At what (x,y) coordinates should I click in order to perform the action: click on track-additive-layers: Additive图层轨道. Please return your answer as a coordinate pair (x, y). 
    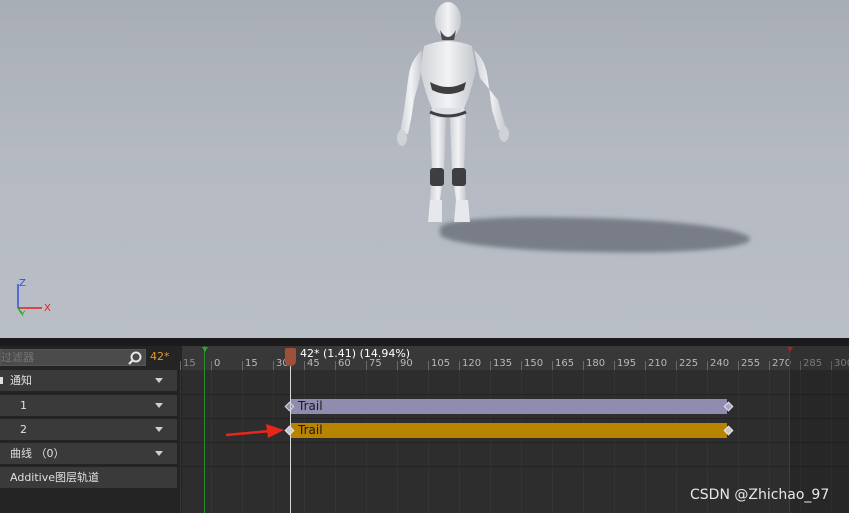
    Looking at the image, I should click on (88, 477).